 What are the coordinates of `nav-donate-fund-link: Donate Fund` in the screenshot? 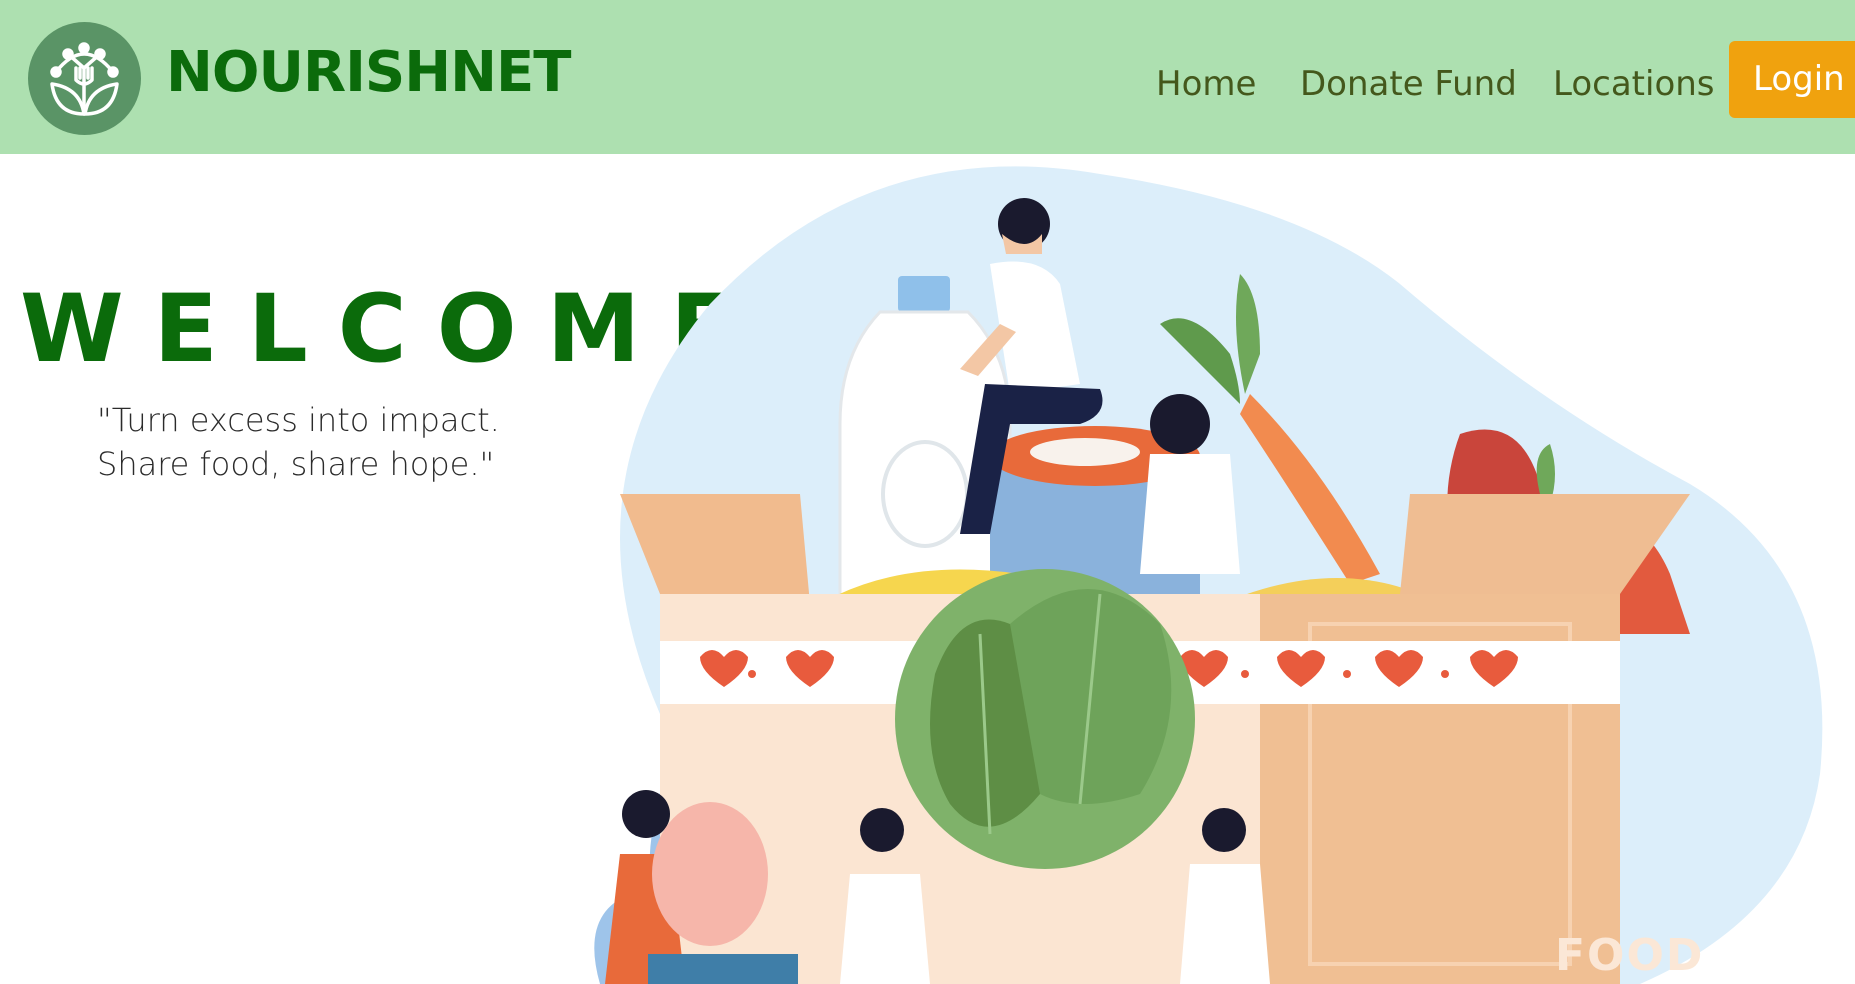 It's located at (1408, 84).